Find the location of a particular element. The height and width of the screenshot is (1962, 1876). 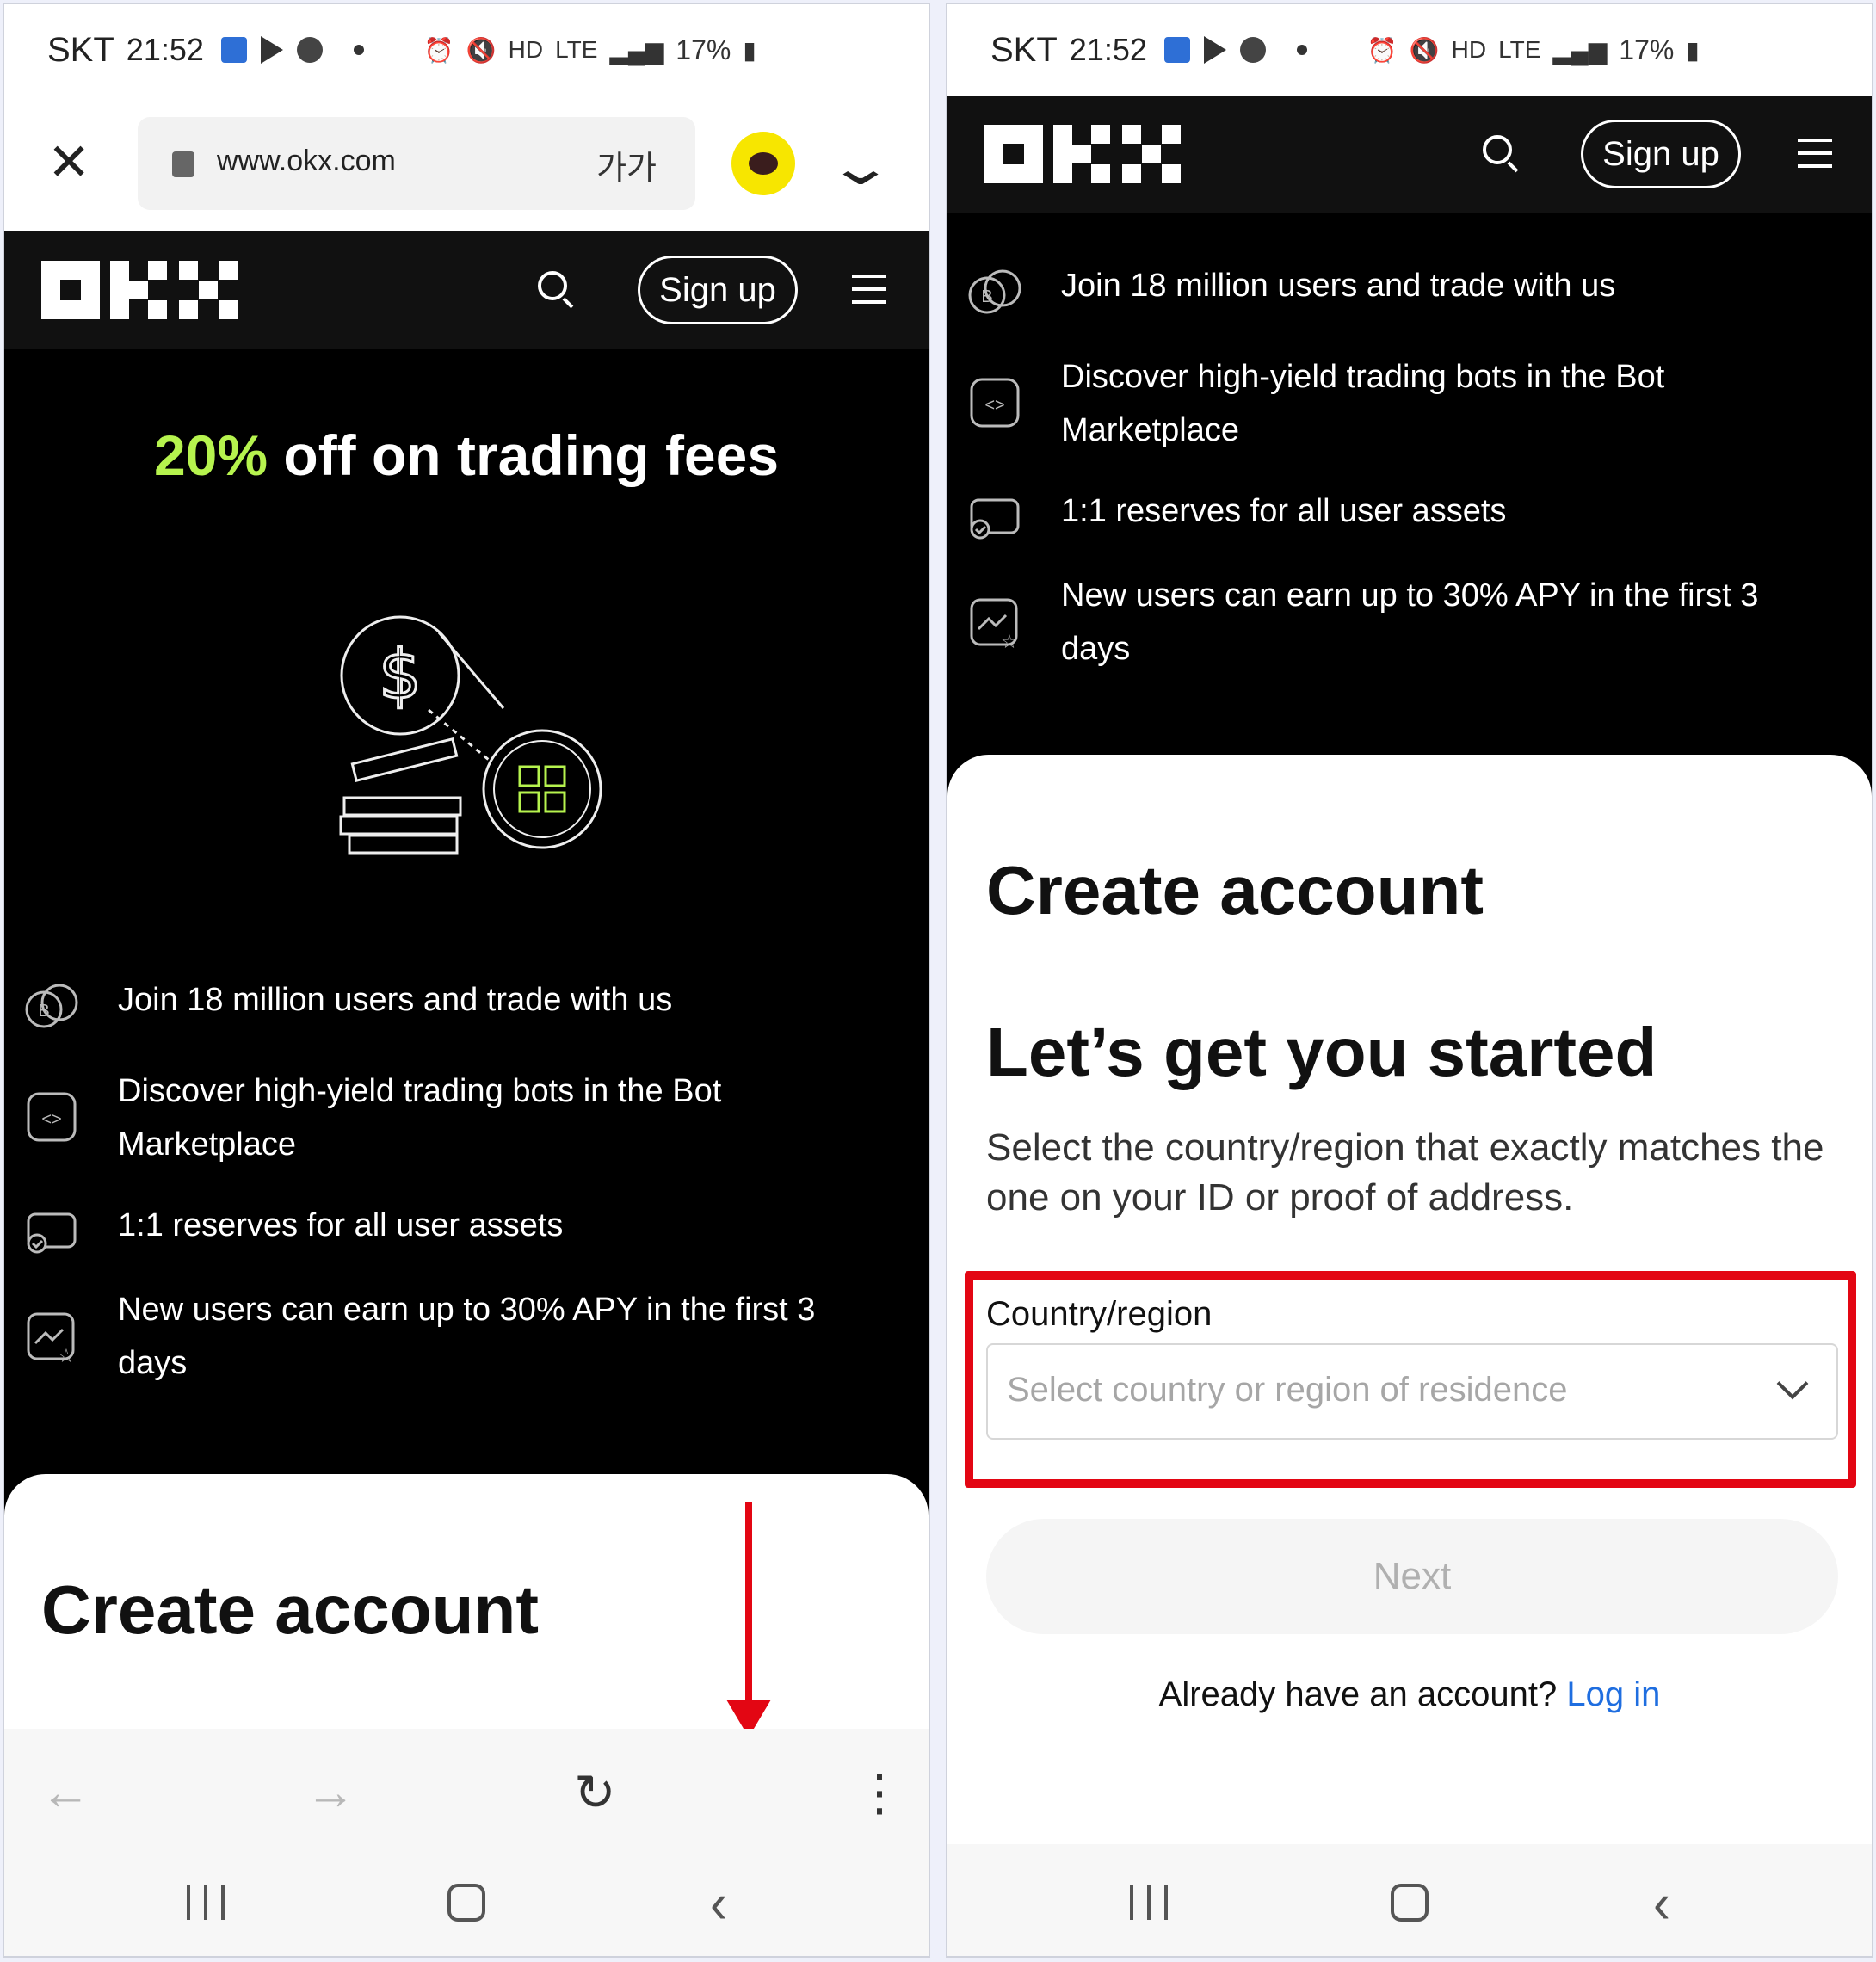

login-prompt: Already have an account? Log in is located at coordinates (1410, 1694).